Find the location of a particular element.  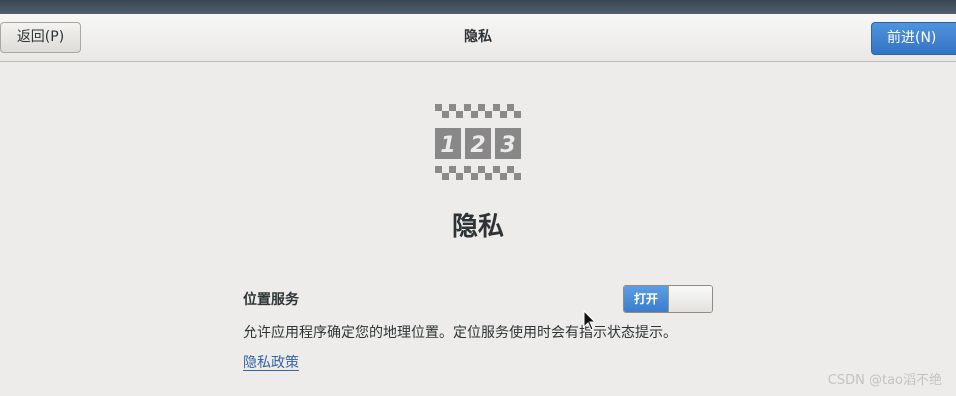

location-service-description: 允许应用程序确定您的地理位置。定位服务使用时会有指示状态提示。 is located at coordinates (460, 333).